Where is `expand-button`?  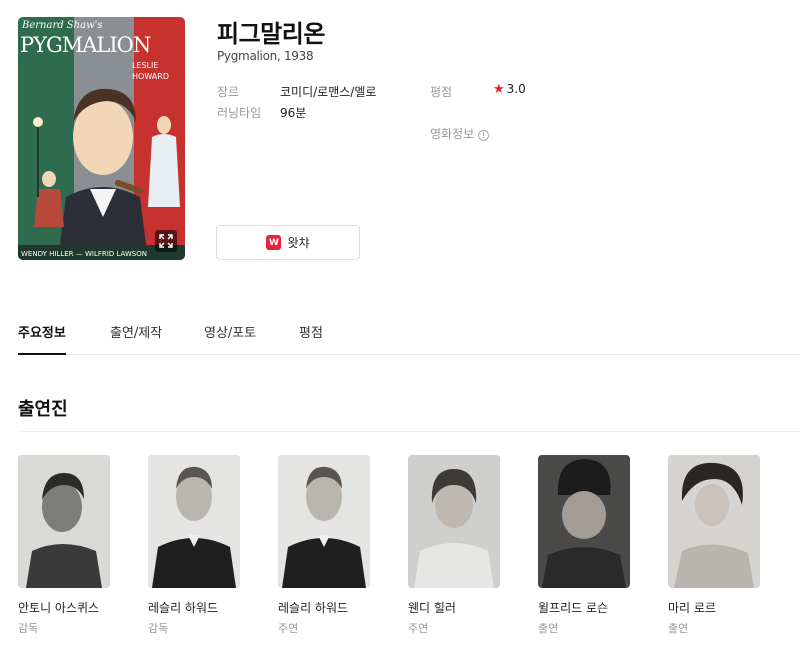 expand-button is located at coordinates (166, 241).